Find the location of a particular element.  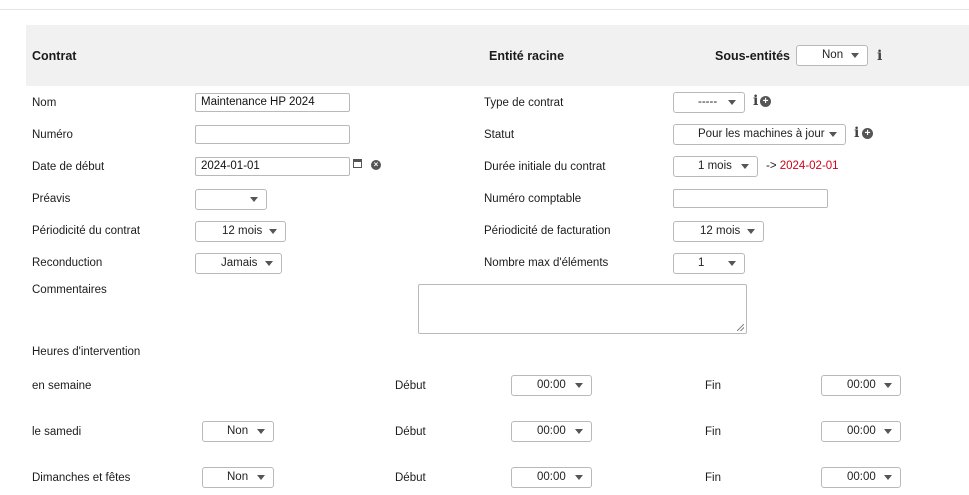

max-items-select: 1 is located at coordinates (709, 263).